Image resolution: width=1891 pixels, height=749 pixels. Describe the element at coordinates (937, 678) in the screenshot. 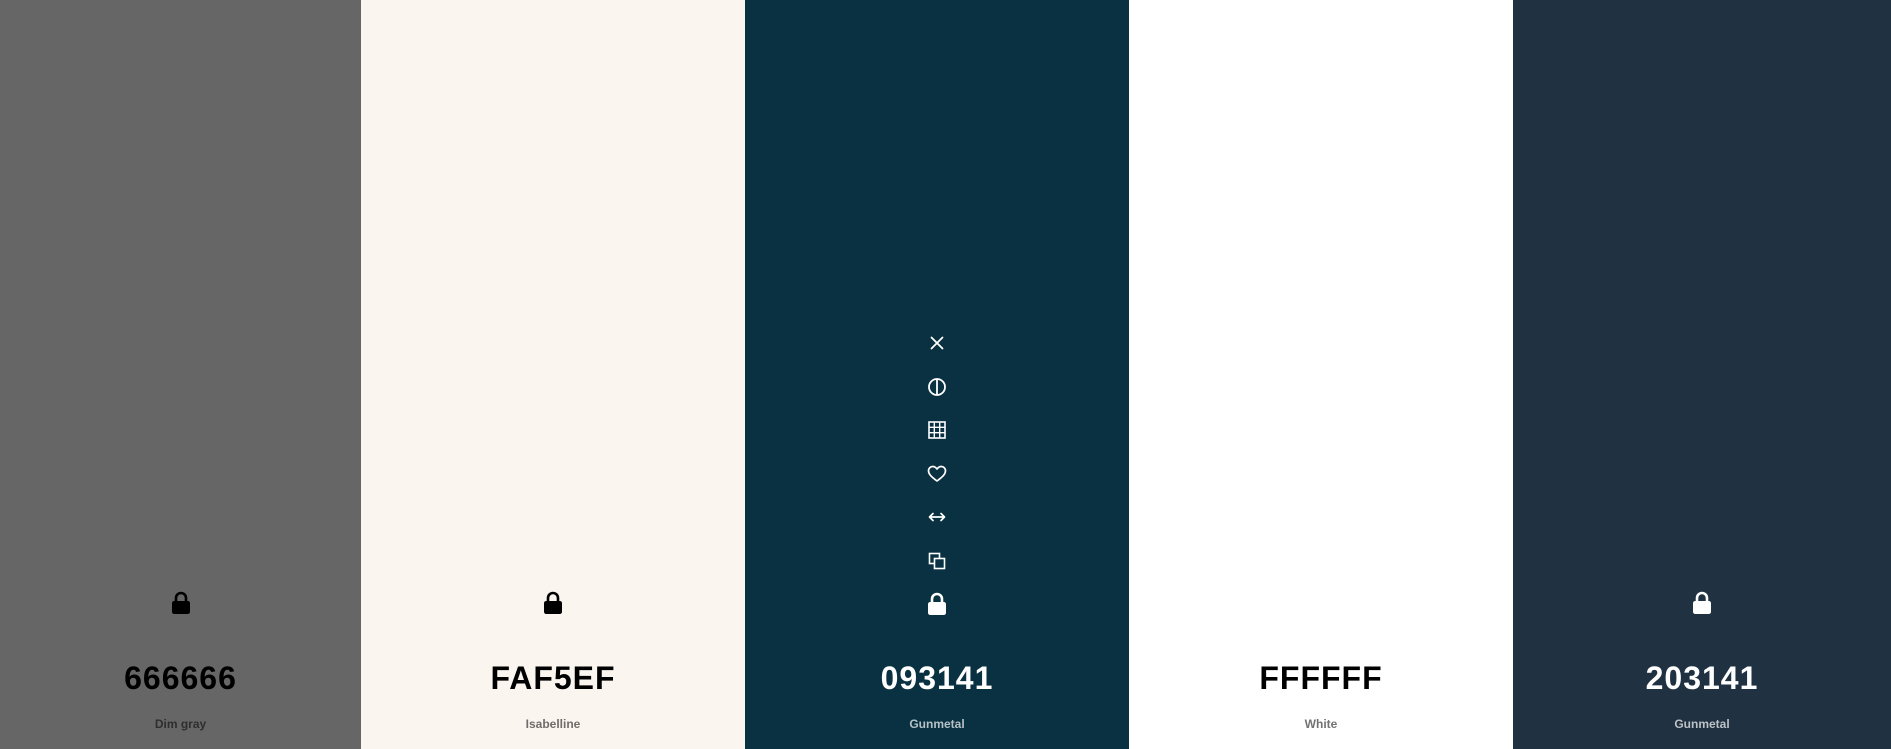

I see `color-hex-code: 093141` at that location.